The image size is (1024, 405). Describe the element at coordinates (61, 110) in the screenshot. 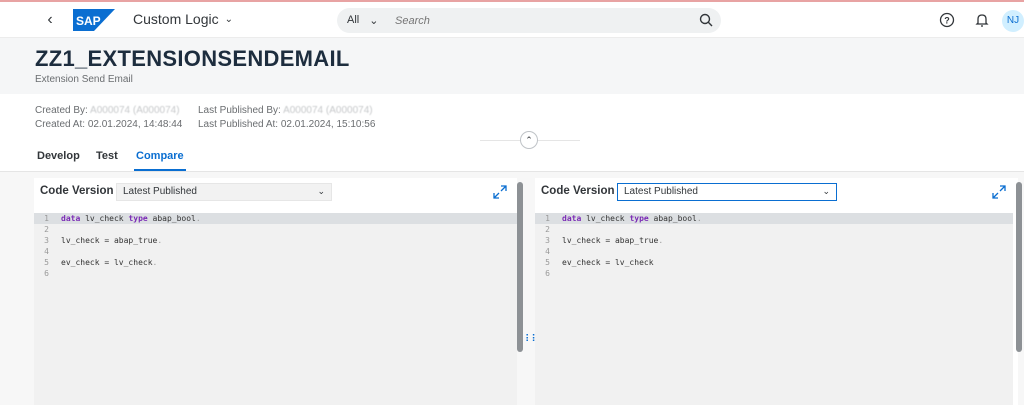

I see `created-by-label: Created By:` at that location.